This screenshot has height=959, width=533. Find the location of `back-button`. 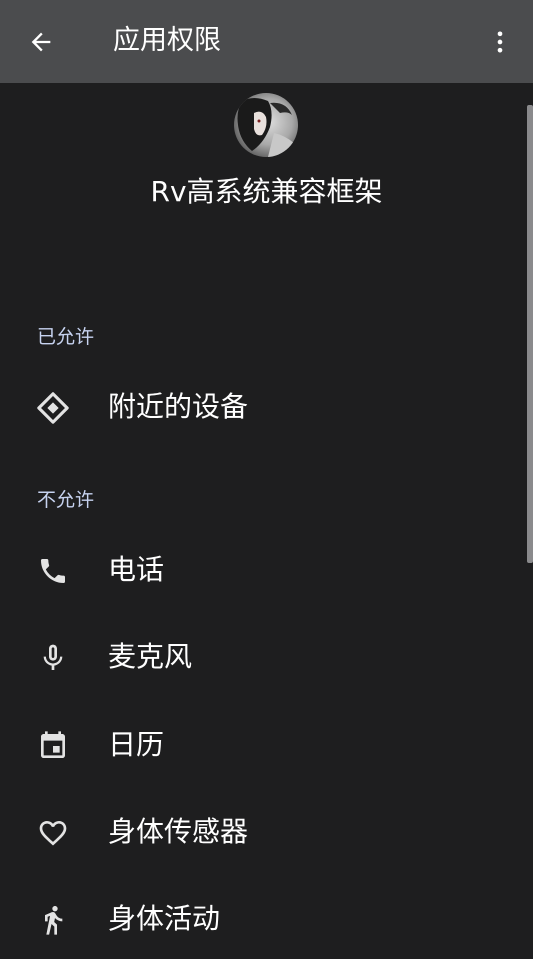

back-button is located at coordinates (41, 42).